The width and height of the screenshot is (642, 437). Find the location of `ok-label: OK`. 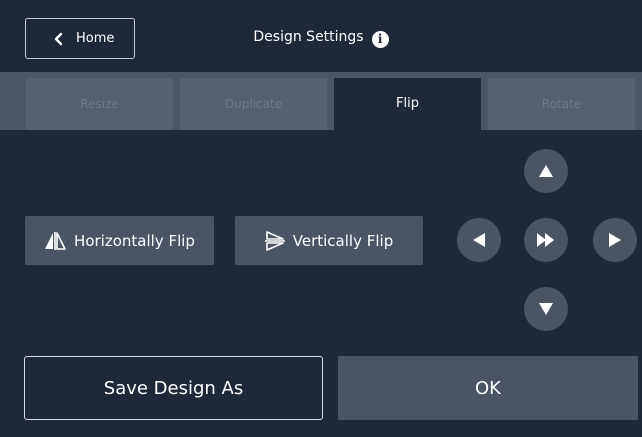

ok-label: OK is located at coordinates (488, 388).